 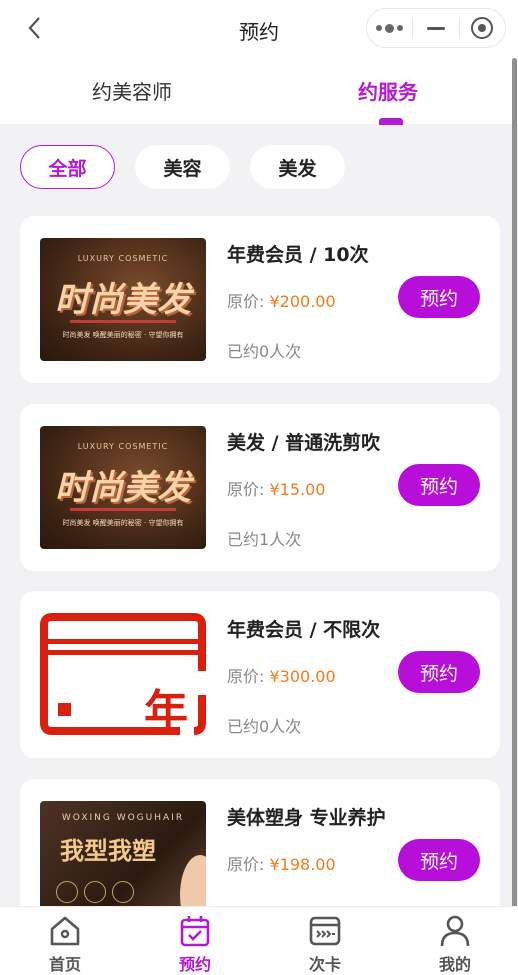 I want to click on service-price: 原价: ¥200.00, so click(x=281, y=300).